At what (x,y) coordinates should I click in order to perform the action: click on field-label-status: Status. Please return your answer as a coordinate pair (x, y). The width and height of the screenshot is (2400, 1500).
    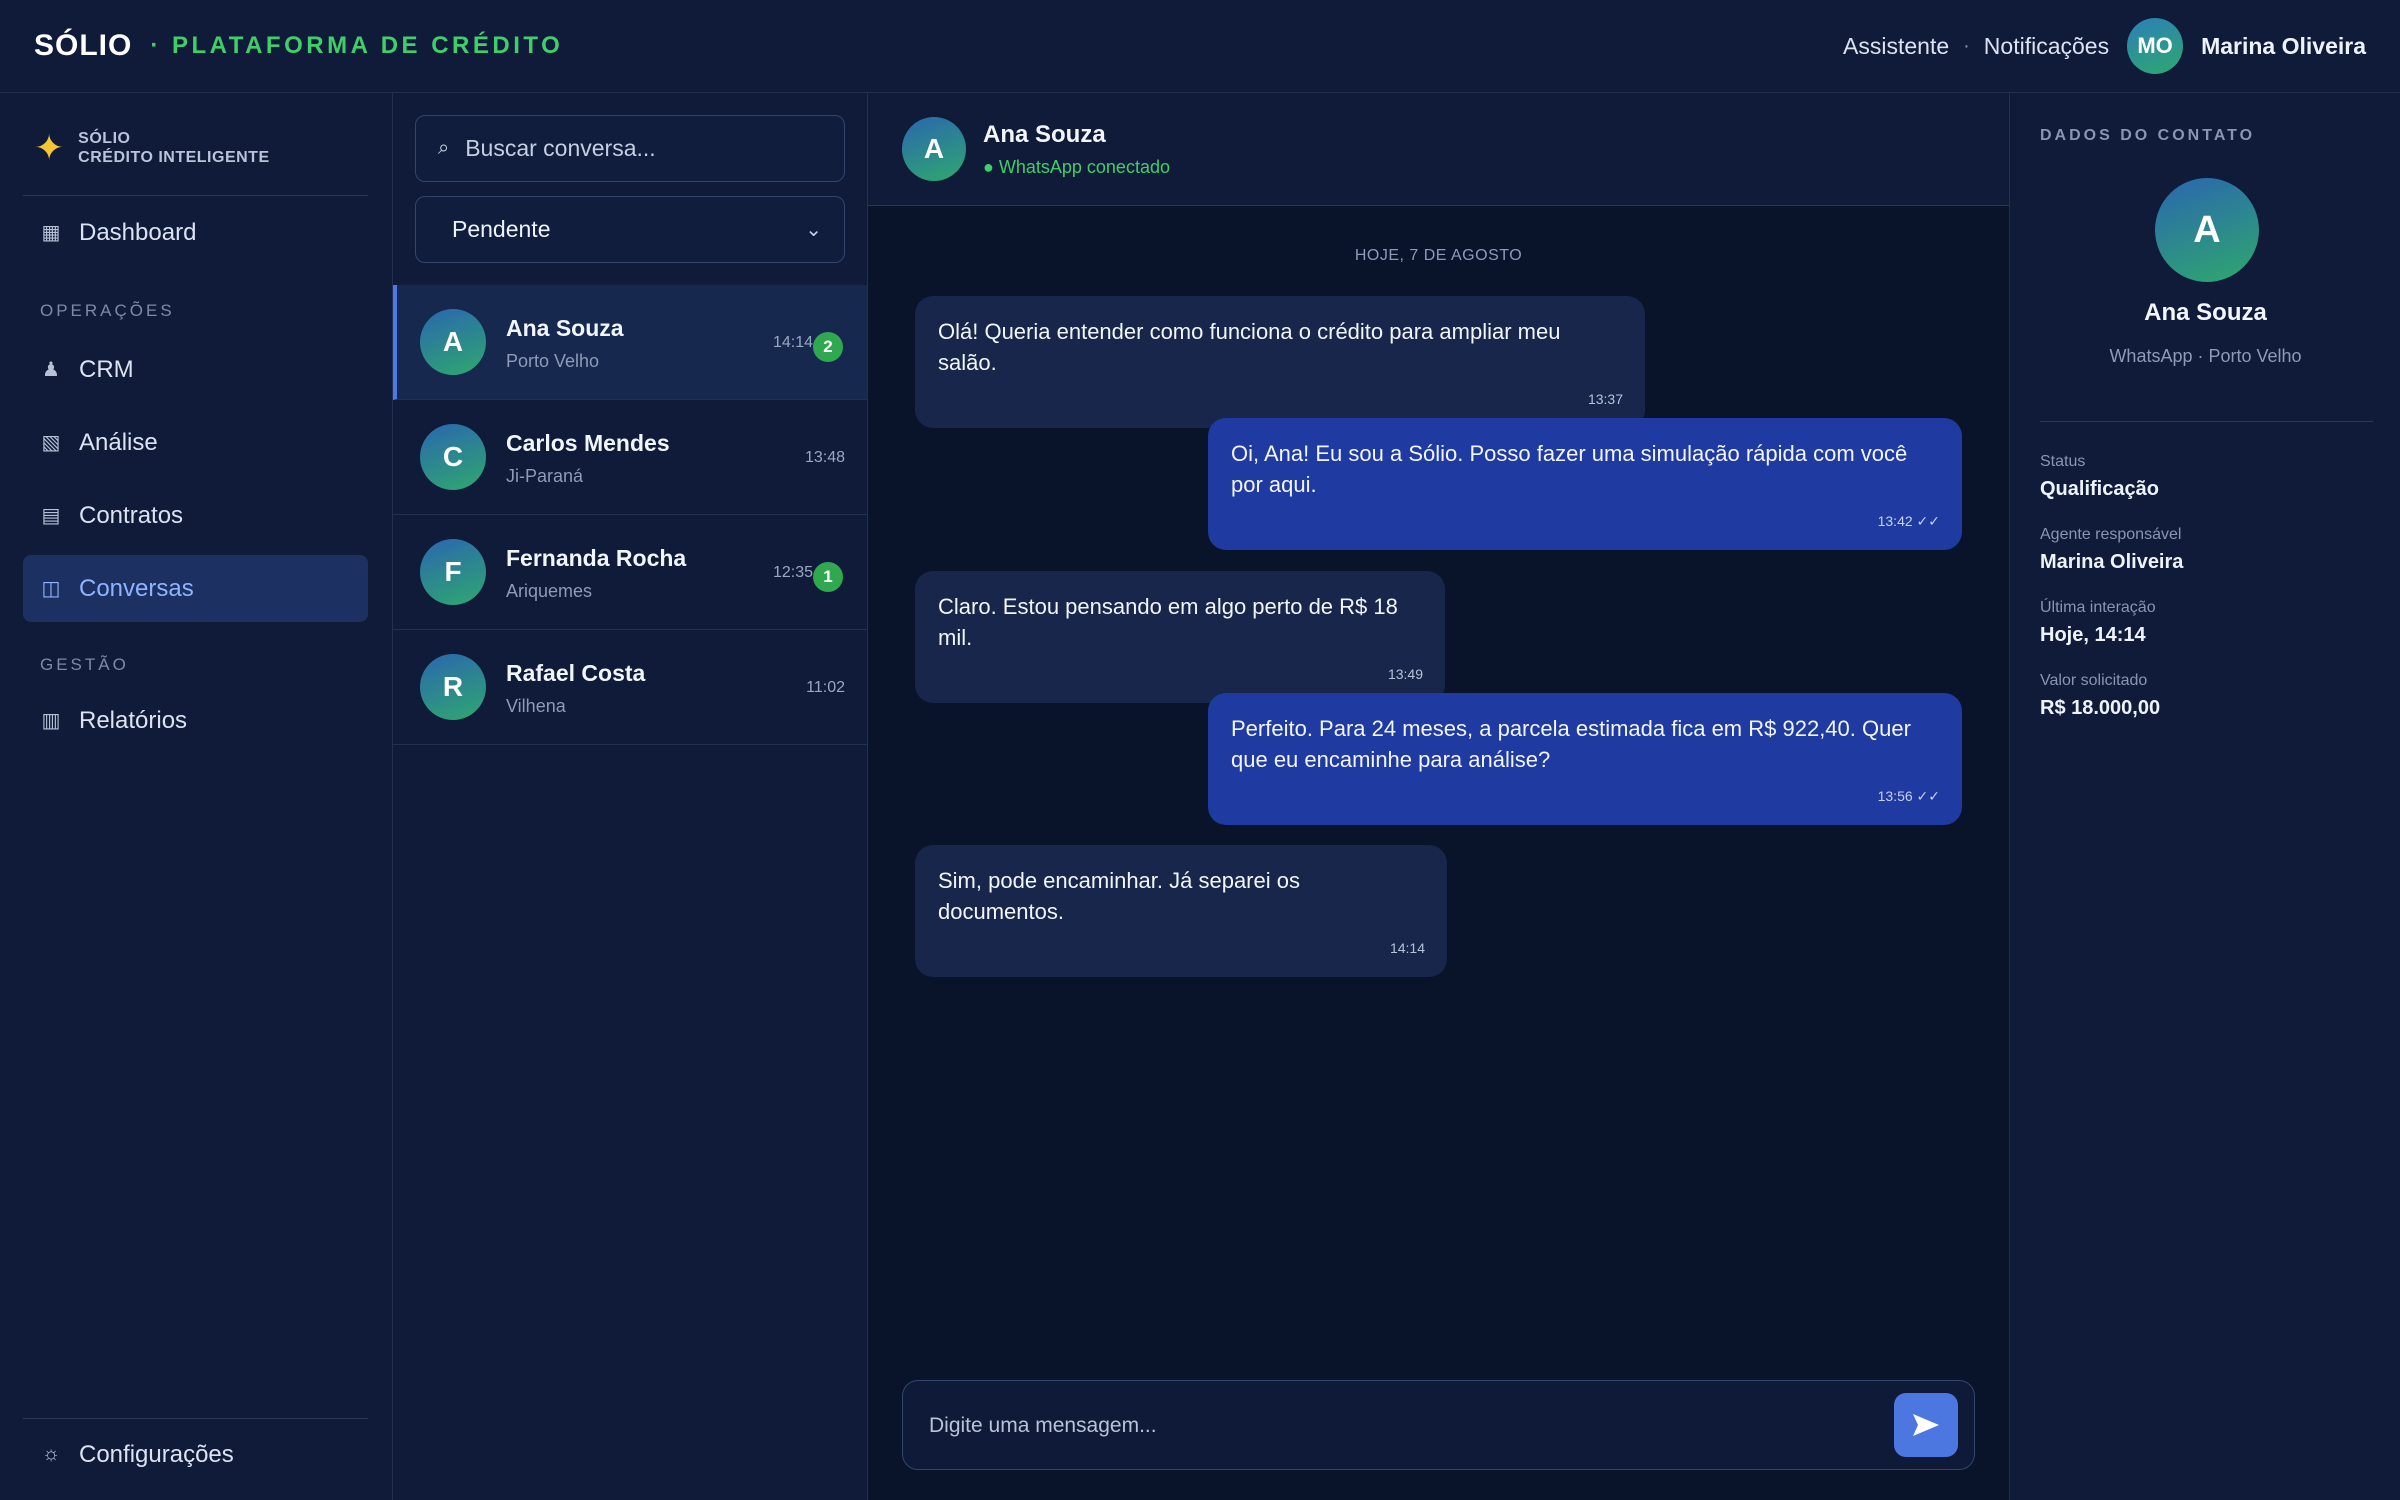
    Looking at the image, I should click on (2063, 461).